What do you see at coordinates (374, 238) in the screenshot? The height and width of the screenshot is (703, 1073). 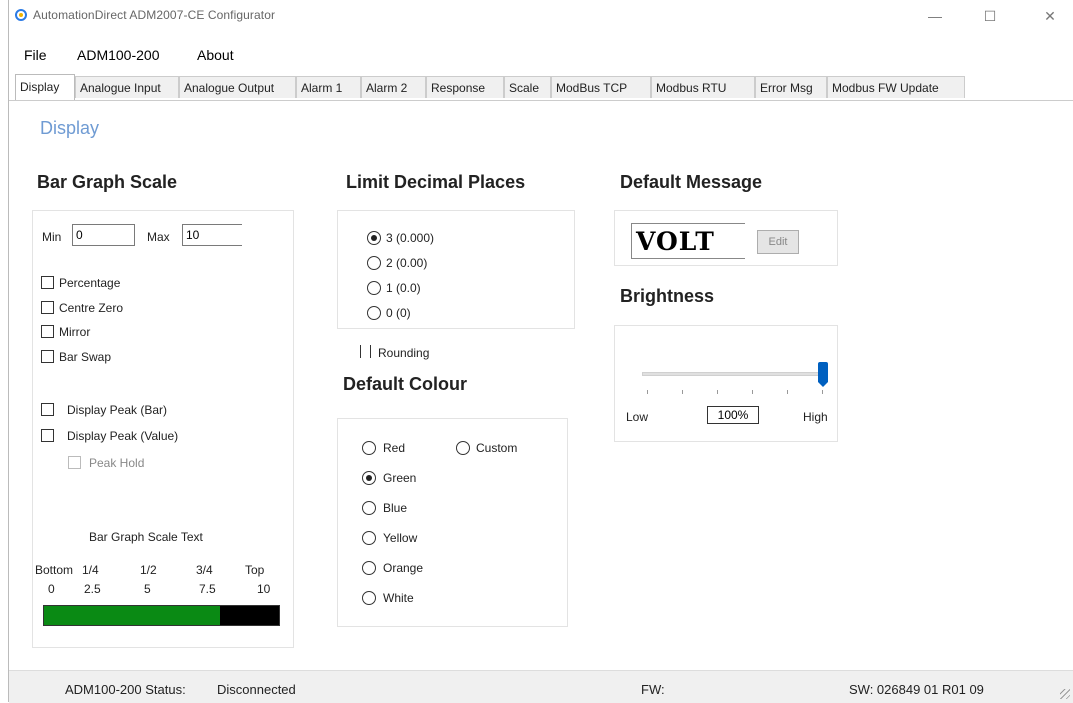 I see `decimal-3-radio` at bounding box center [374, 238].